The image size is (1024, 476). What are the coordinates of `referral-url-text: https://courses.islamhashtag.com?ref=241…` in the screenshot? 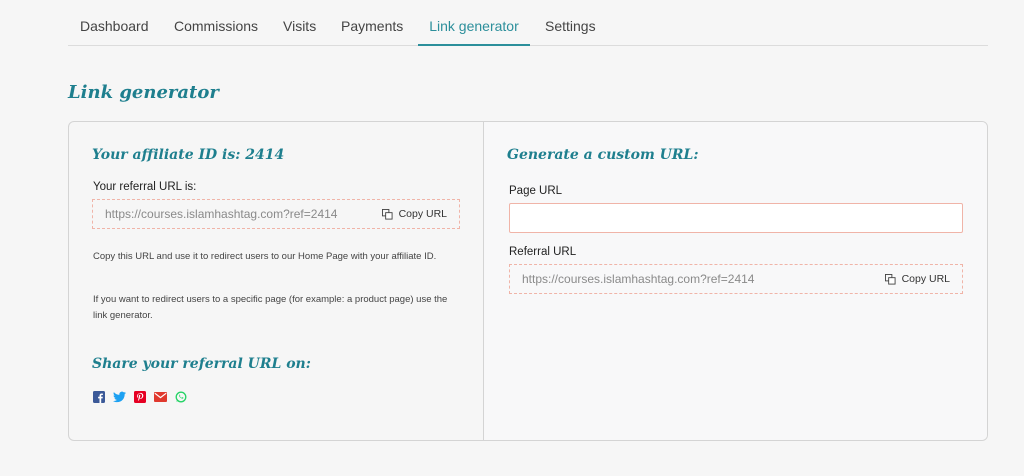 It's located at (221, 214).